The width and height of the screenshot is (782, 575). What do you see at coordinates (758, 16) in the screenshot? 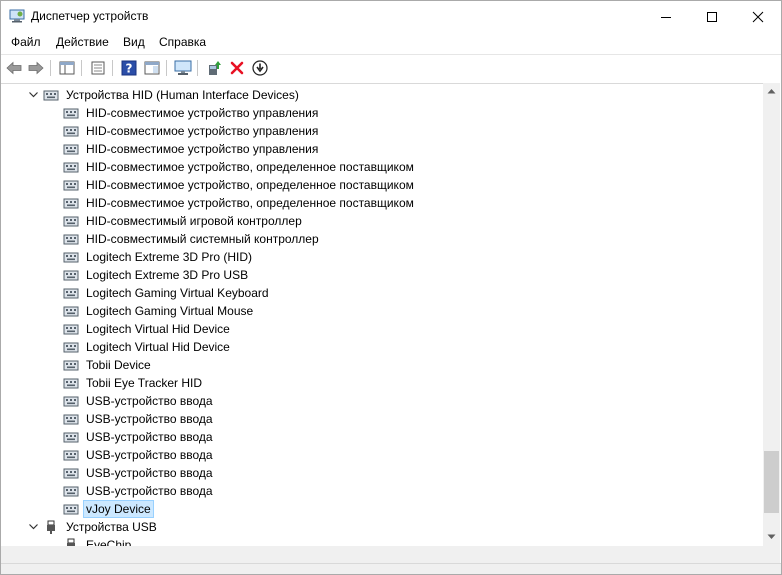
I see `close-button` at bounding box center [758, 16].